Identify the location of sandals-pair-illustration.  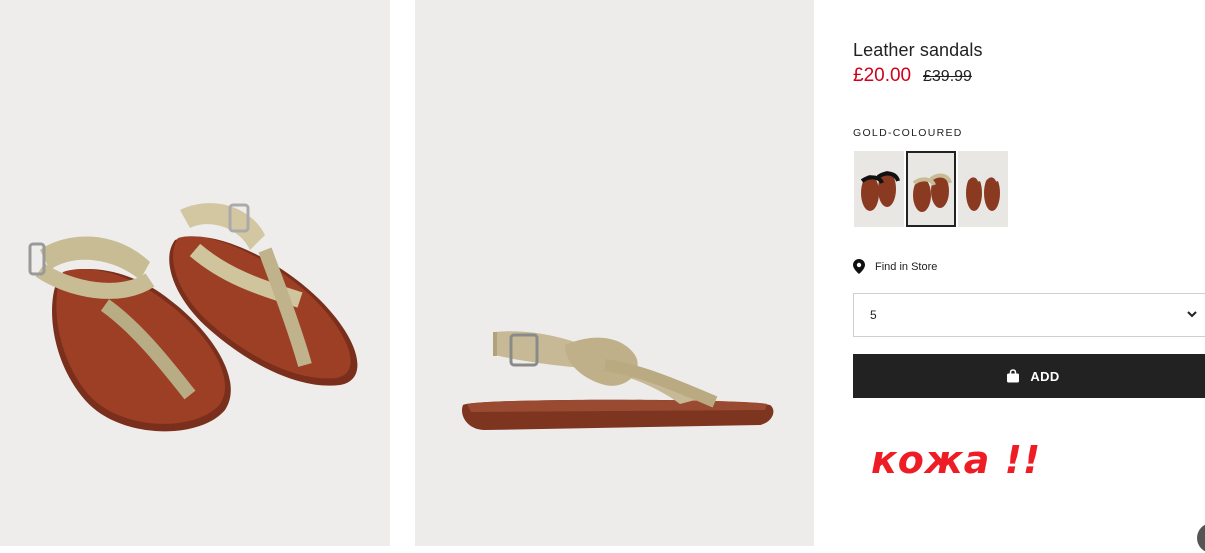
(193, 317).